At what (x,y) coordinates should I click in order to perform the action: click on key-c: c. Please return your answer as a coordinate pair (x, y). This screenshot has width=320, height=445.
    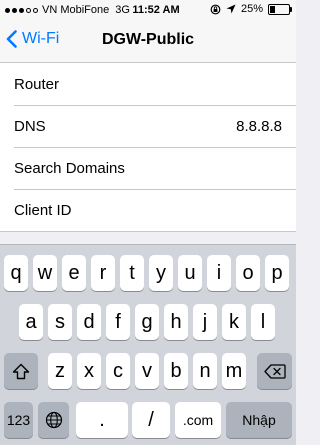
    Looking at the image, I should click on (118, 371).